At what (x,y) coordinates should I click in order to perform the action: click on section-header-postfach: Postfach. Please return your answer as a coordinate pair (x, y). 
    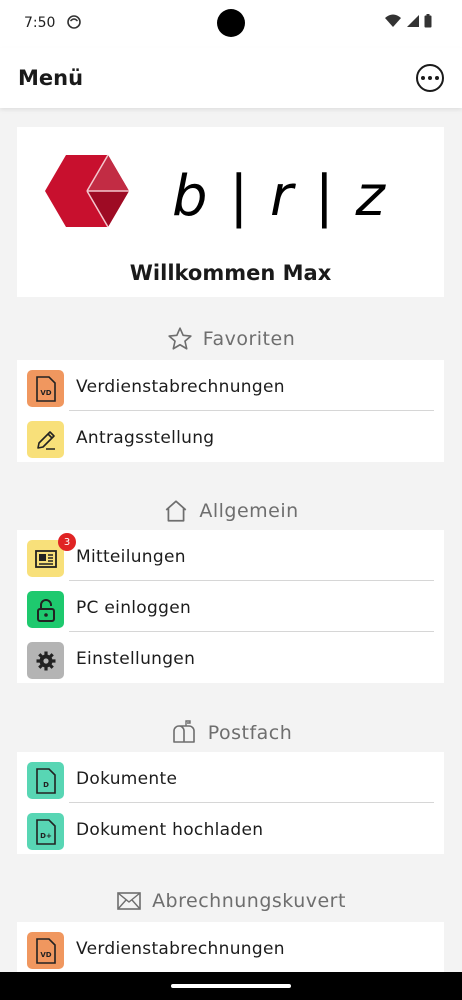
    Looking at the image, I should click on (231, 733).